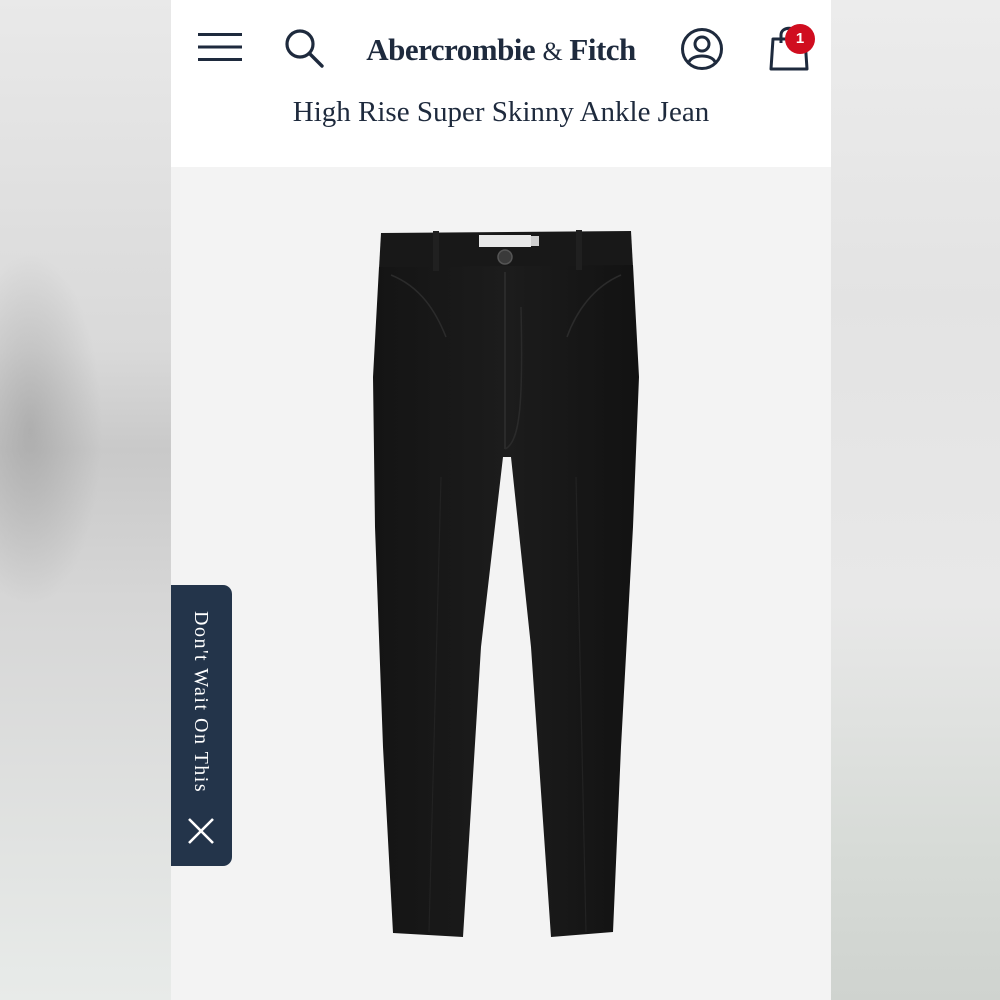  I want to click on promo-tab-label: Don't Wait On This, so click(201, 702).